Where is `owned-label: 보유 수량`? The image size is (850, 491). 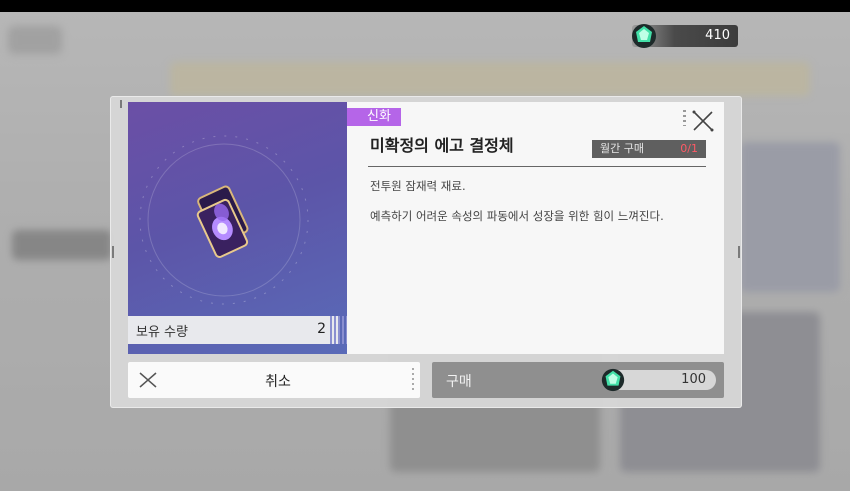
owned-label: 보유 수량 is located at coordinates (162, 332).